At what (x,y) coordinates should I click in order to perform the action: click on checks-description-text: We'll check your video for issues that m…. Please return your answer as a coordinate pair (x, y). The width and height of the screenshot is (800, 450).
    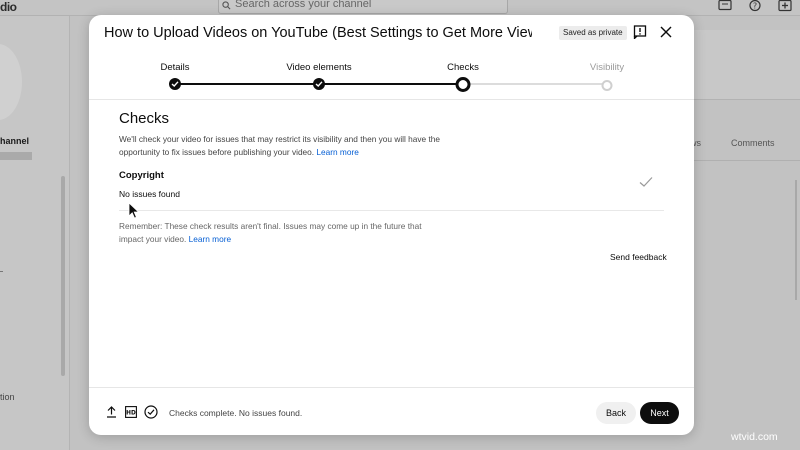
    Looking at the image, I should click on (279, 145).